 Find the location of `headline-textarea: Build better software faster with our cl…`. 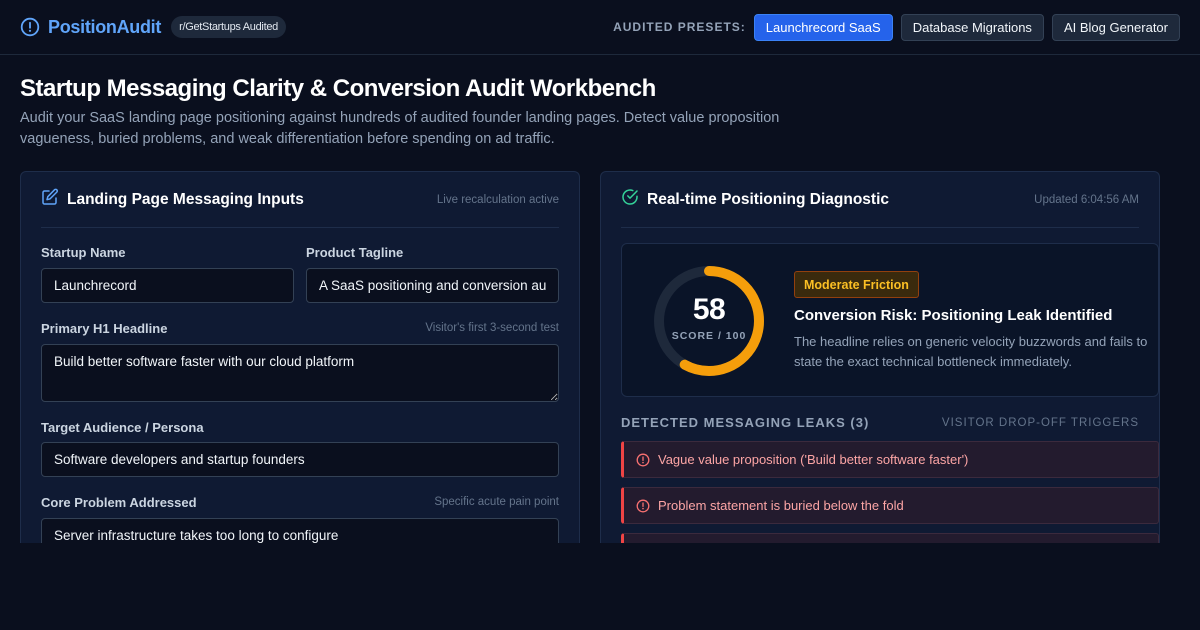

headline-textarea: Build better software faster with our cl… is located at coordinates (300, 373).